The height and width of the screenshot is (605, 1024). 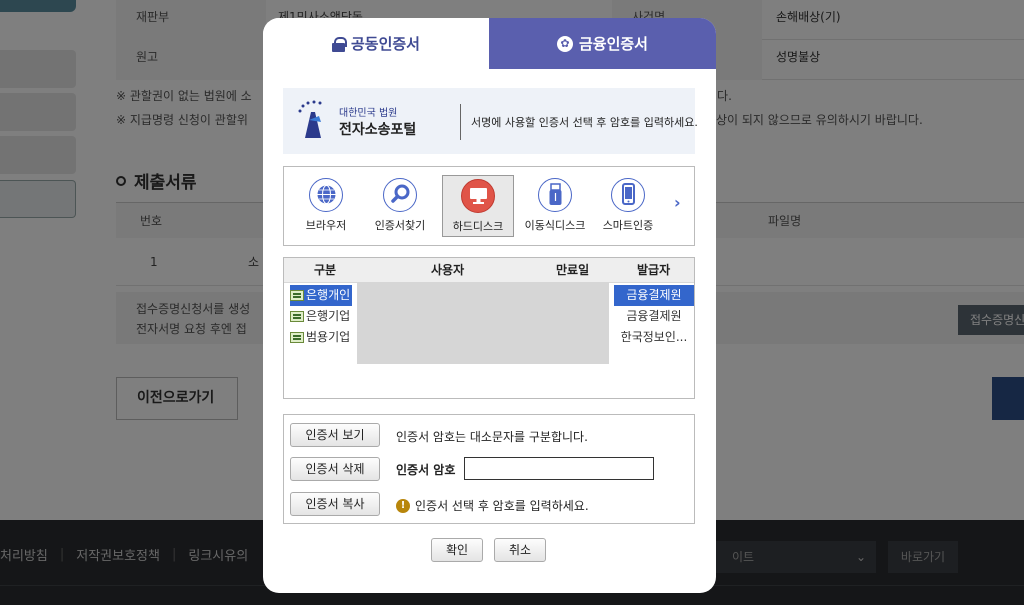 I want to click on case-hint: 인증서 암호는 대소문자를 구분합니다., so click(x=492, y=437).